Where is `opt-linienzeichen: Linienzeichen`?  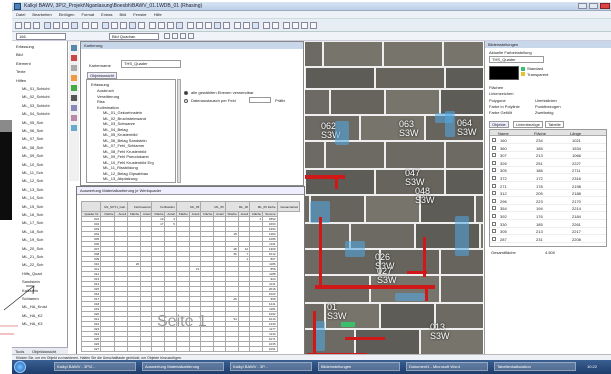
opt-linienzeichen: Linienzeichen is located at coordinates (501, 93).